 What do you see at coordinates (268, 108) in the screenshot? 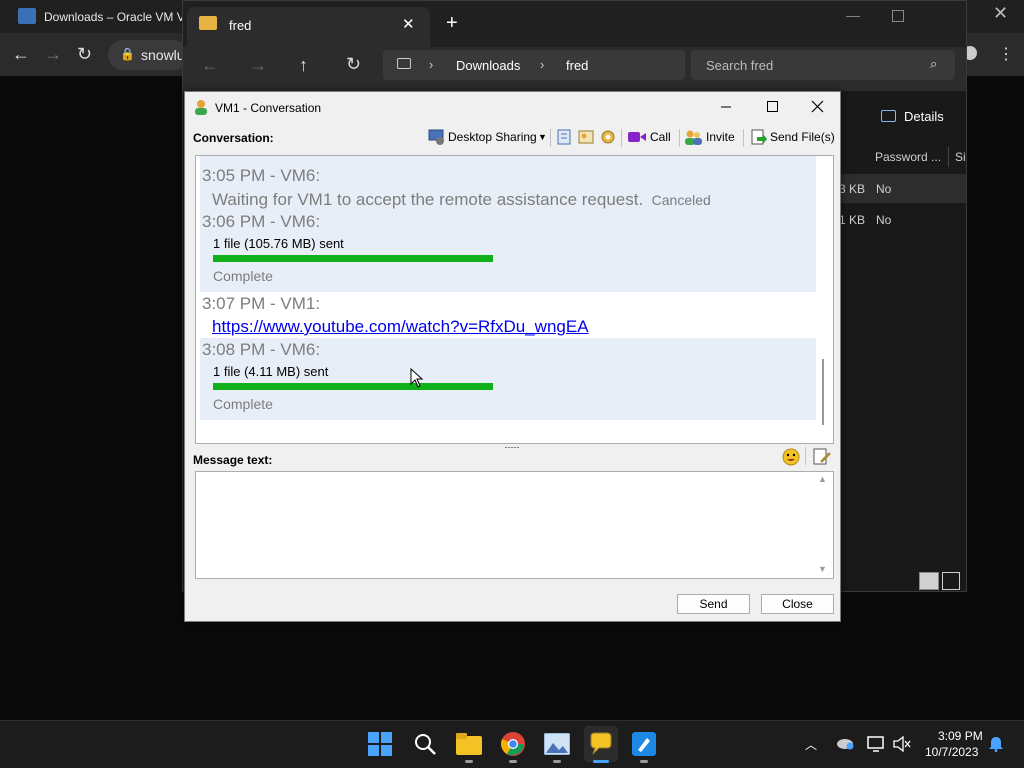
I see `dialog-title: VM1 - Conversation` at bounding box center [268, 108].